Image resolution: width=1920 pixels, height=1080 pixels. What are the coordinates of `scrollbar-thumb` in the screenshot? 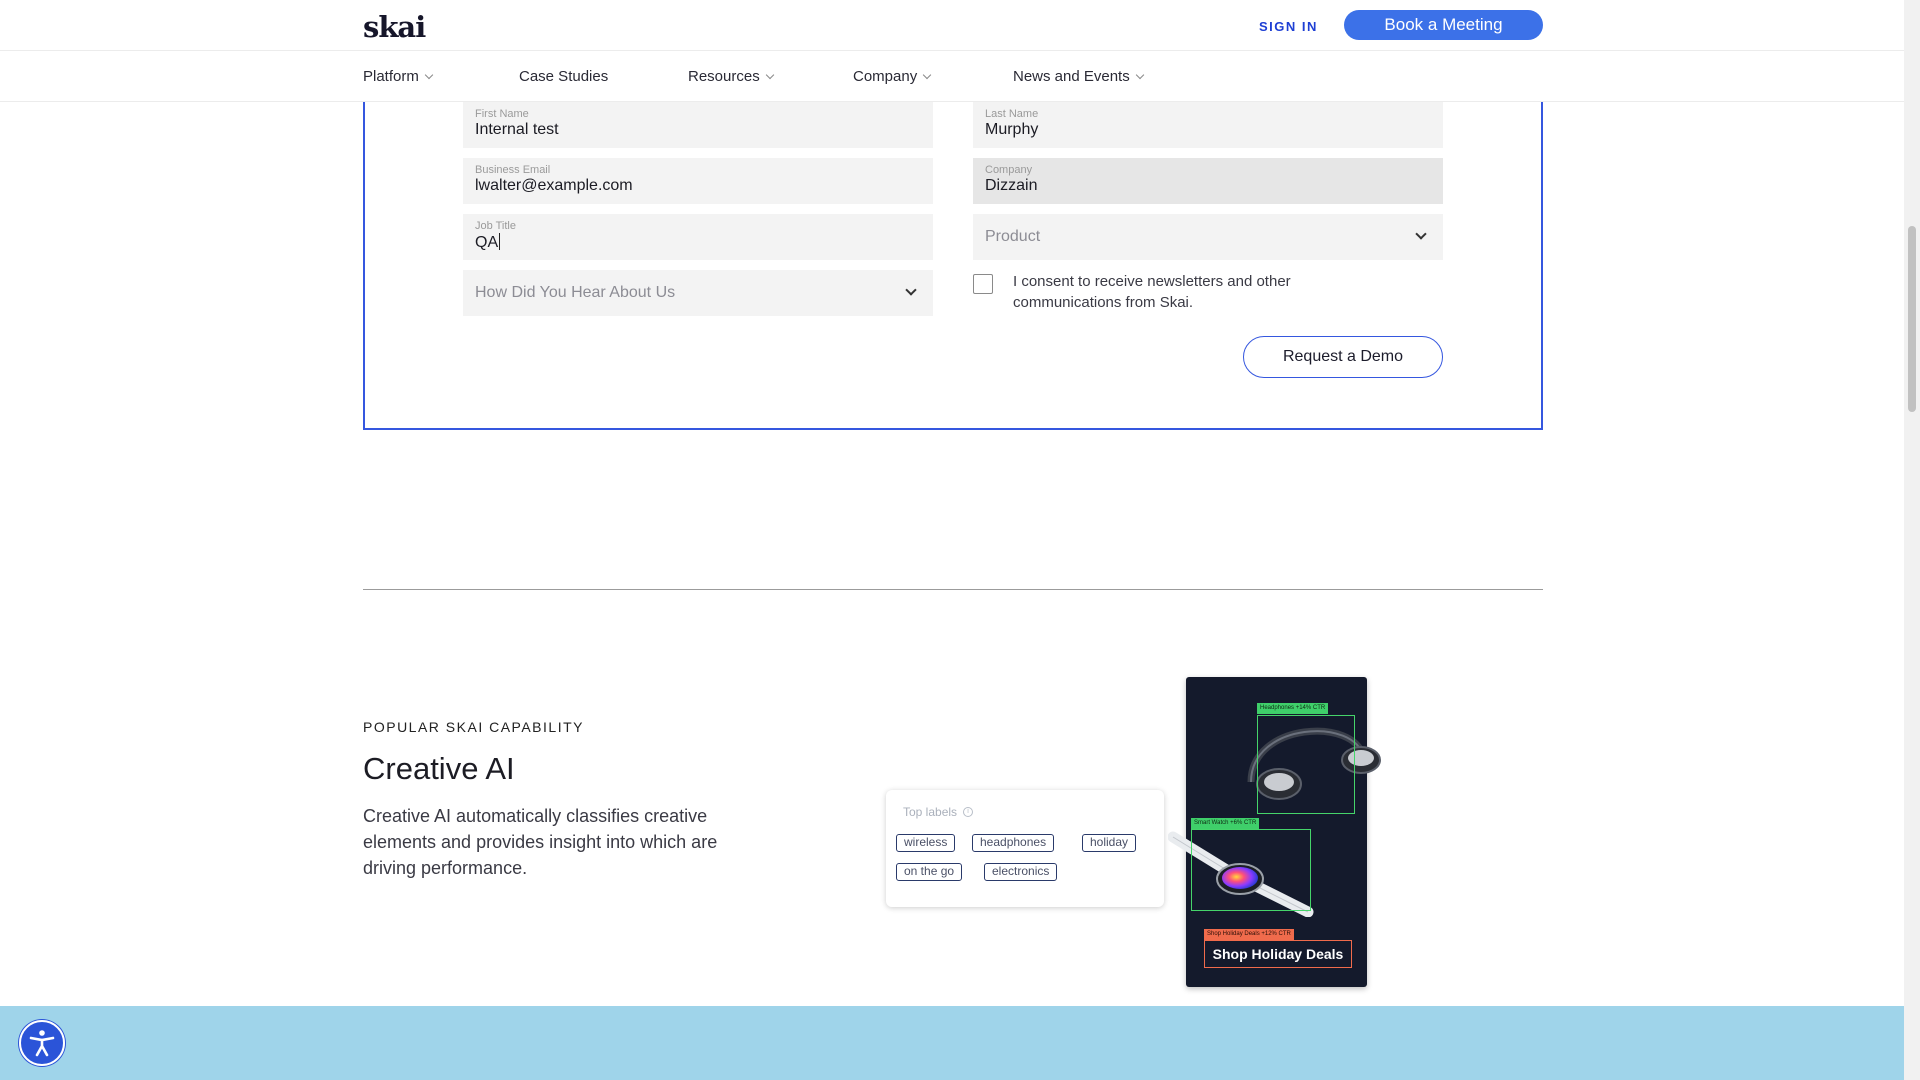 It's located at (1912, 319).